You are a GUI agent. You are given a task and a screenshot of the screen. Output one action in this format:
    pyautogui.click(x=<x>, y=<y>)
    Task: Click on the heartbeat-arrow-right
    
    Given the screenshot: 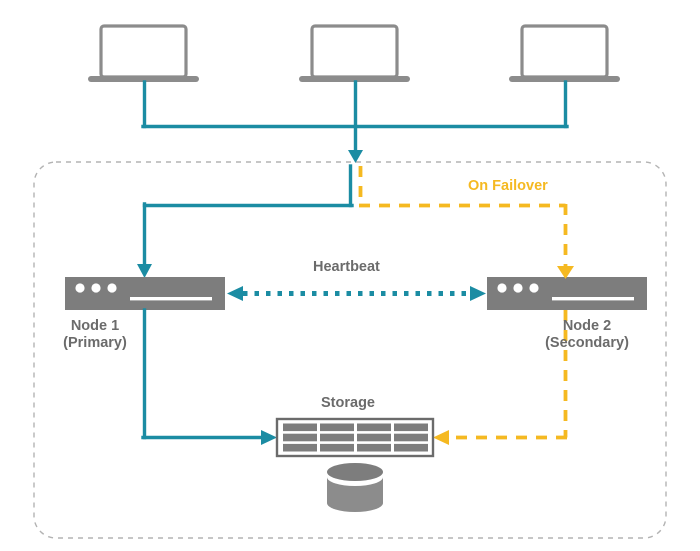 What is the action you would take?
    pyautogui.click(x=478, y=293)
    